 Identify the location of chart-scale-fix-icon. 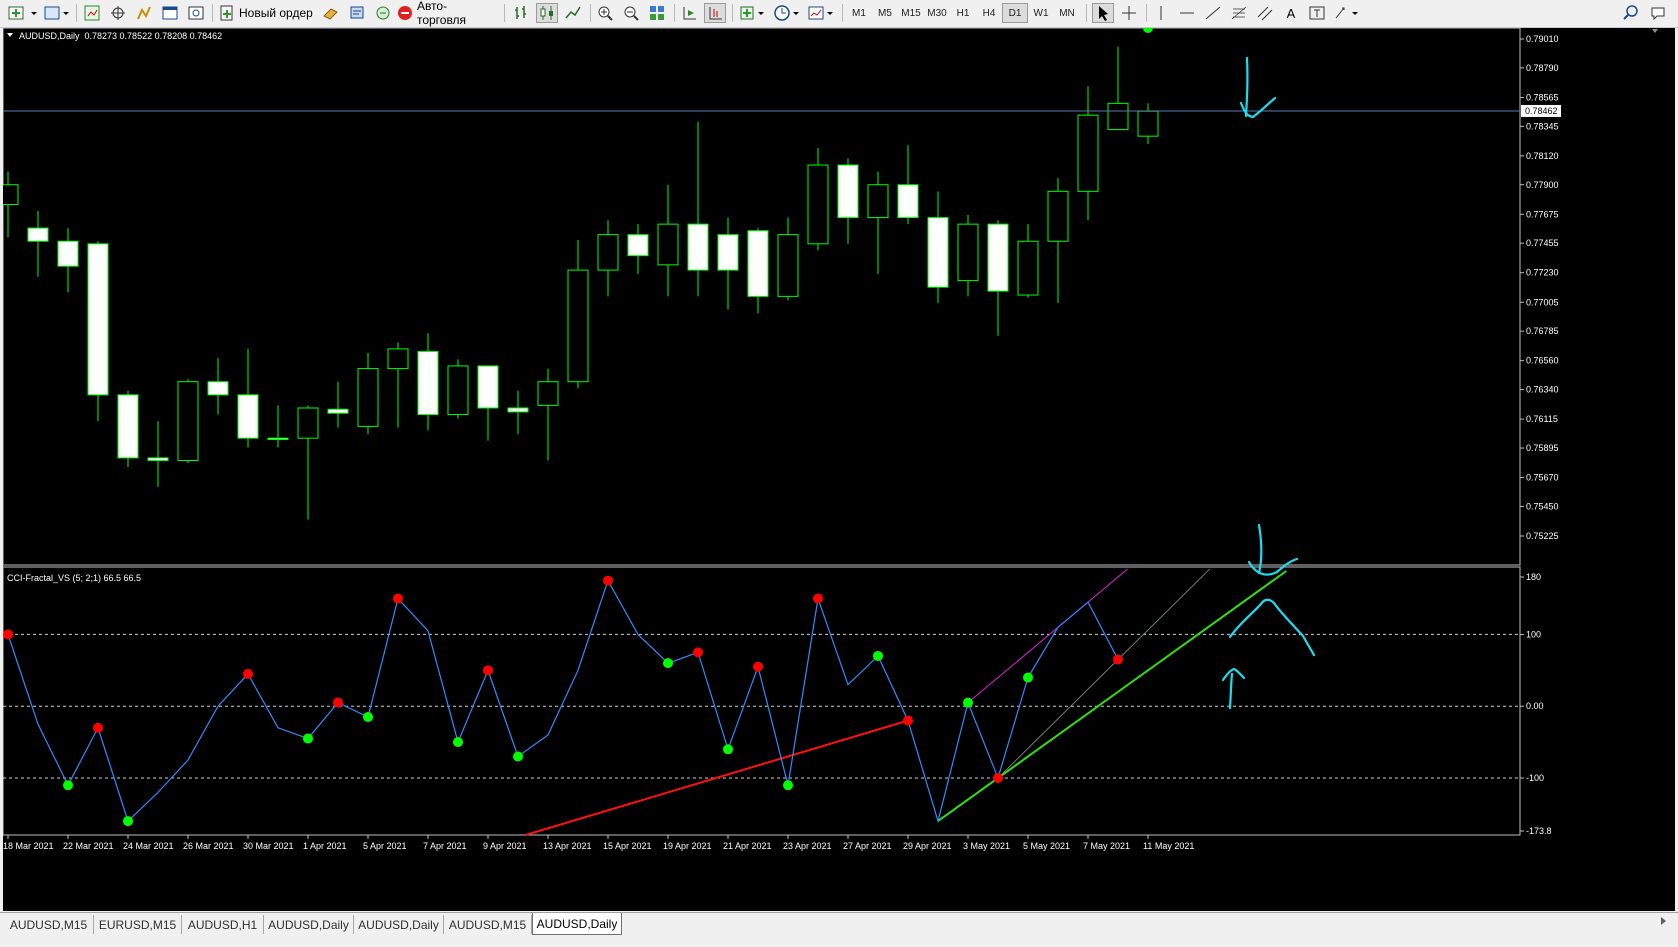
(1655, 31).